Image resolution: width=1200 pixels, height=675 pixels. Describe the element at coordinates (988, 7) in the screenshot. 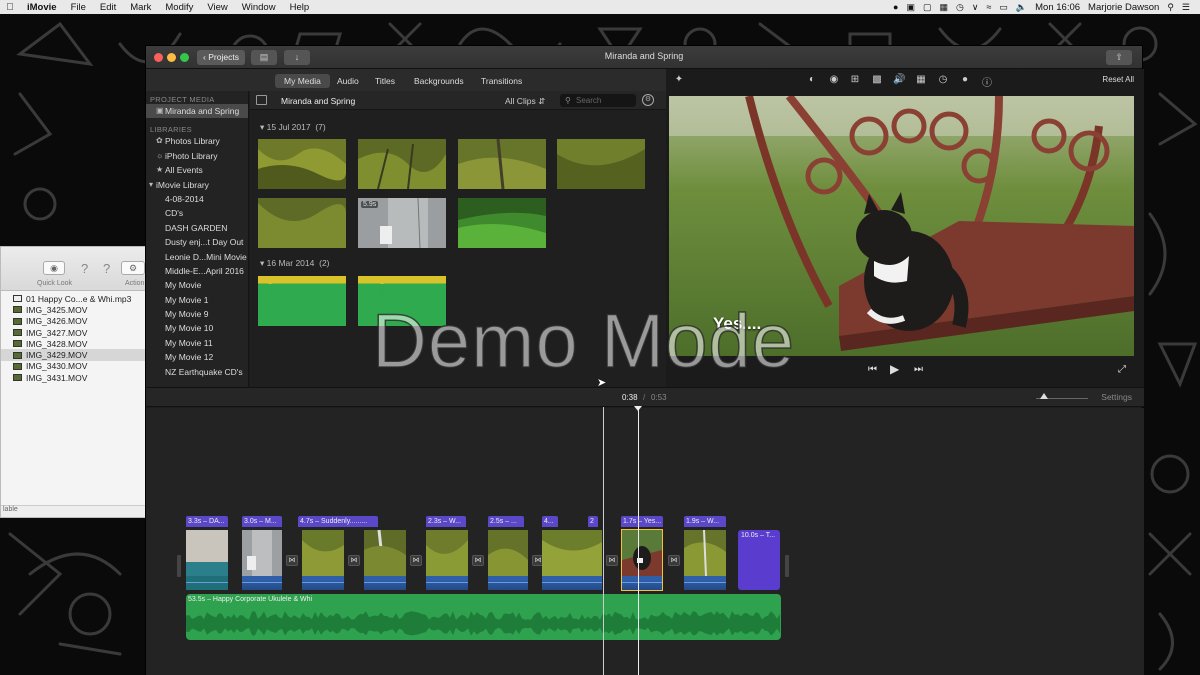

I see `wifi-icon: ≈` at that location.